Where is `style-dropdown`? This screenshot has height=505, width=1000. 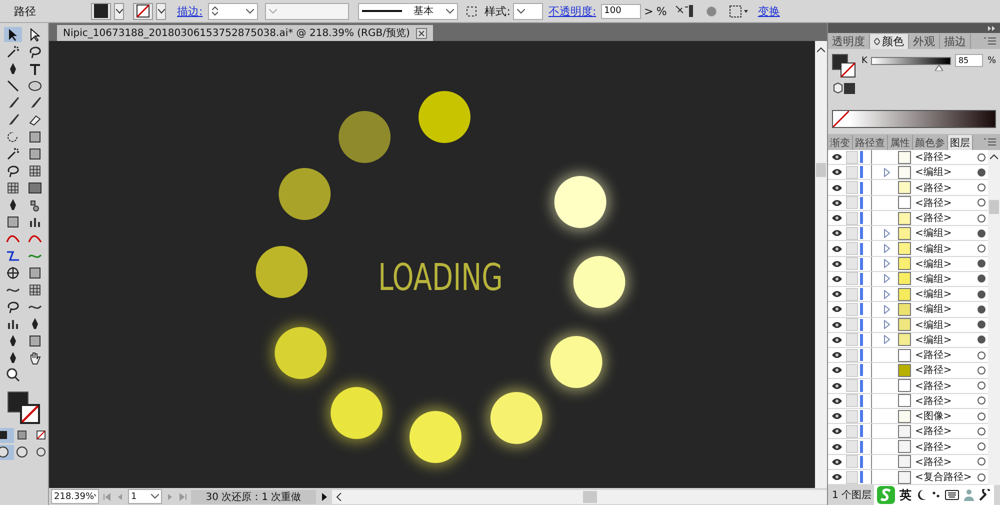 style-dropdown is located at coordinates (528, 11).